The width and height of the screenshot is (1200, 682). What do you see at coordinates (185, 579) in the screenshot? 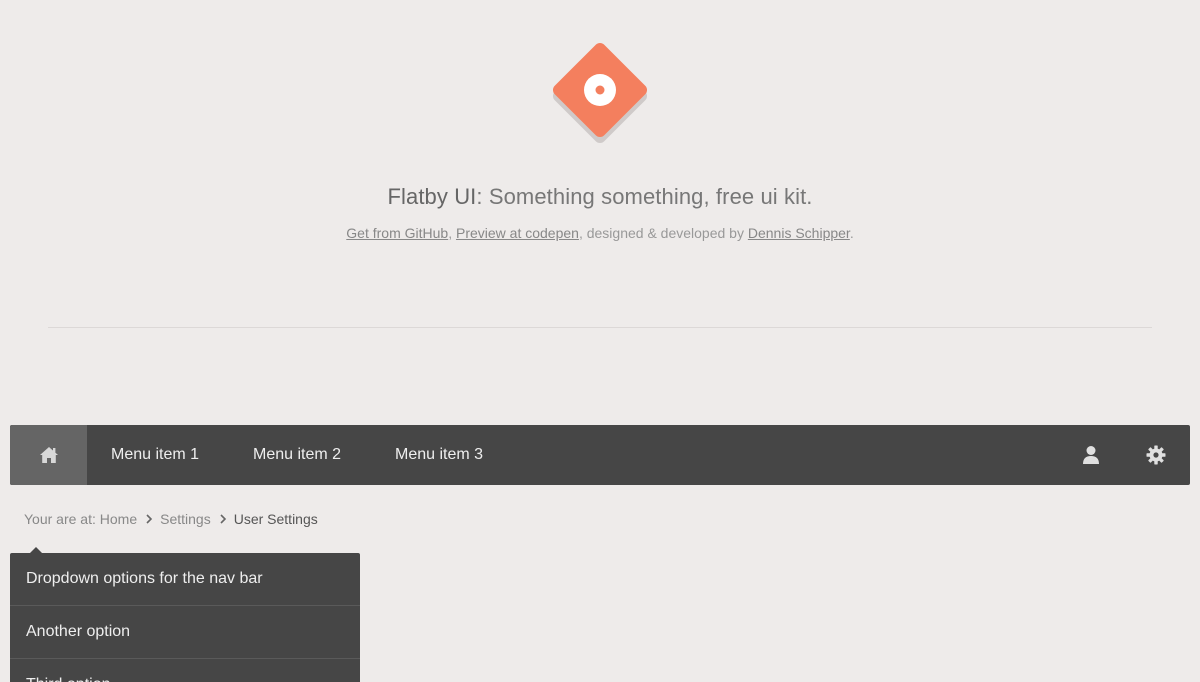
I see `dropdown-item: Dropdown options for the nav bar` at bounding box center [185, 579].